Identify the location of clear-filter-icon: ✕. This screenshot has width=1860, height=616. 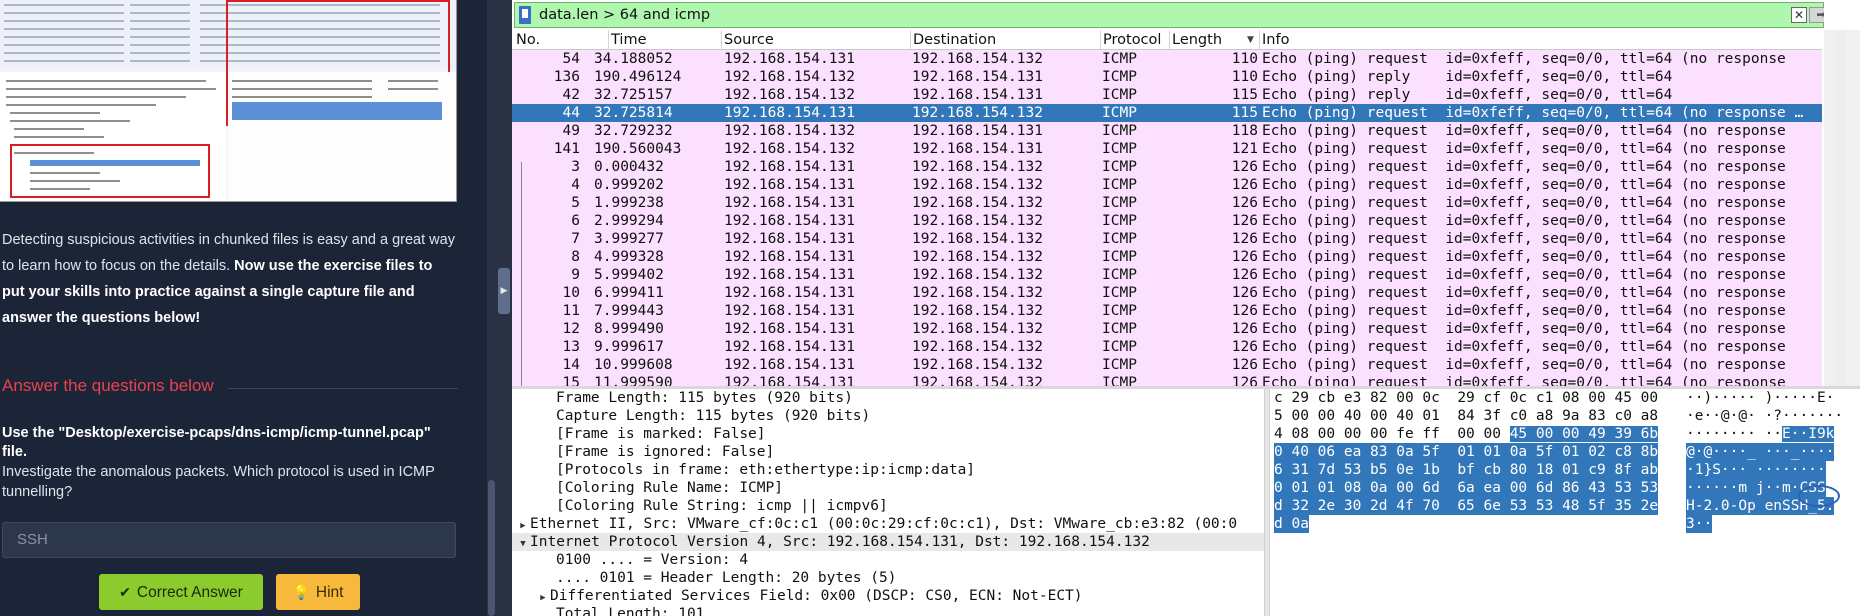
(1799, 15).